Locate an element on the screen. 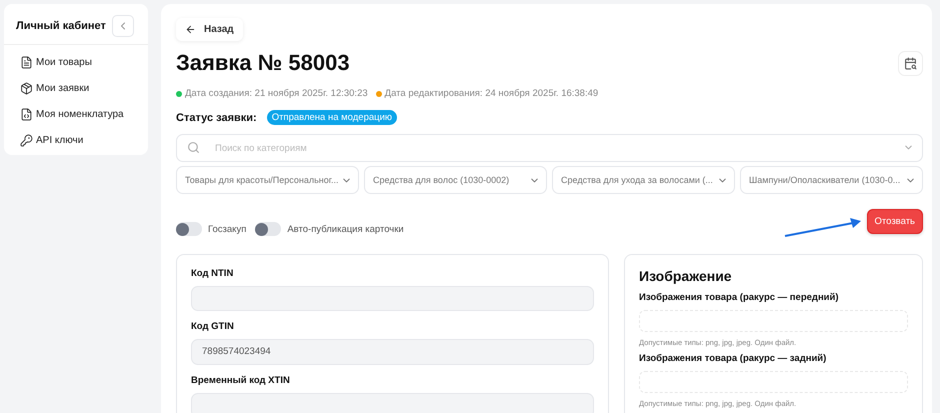 The width and height of the screenshot is (940, 413). code-file-icon is located at coordinates (26, 114).